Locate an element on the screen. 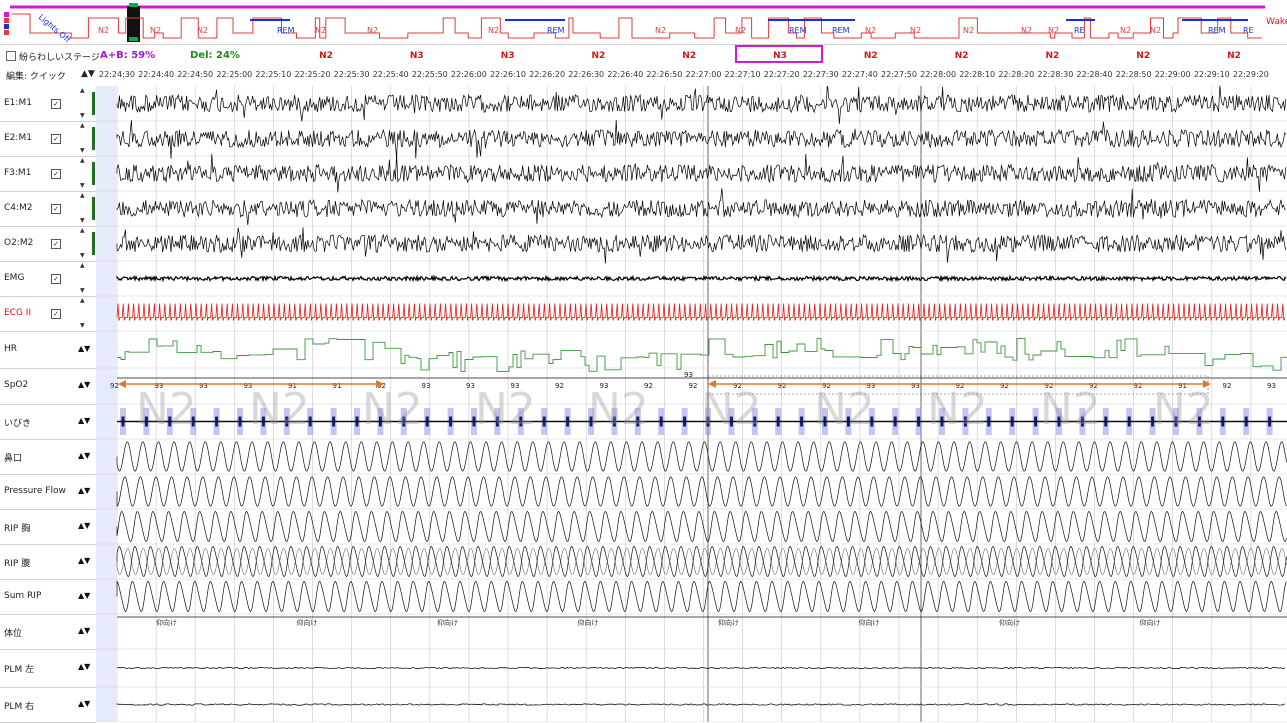 This screenshot has height=723, width=1287. time-tick: 22:26:10 is located at coordinates (508, 74).